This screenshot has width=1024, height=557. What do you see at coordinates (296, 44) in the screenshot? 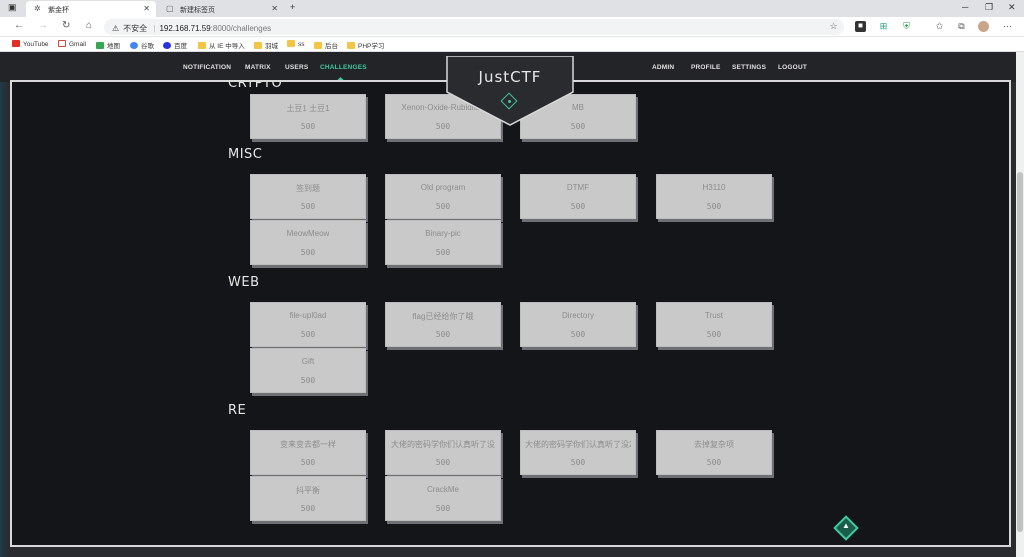
I see `bookmark-ss: ss` at bounding box center [296, 44].